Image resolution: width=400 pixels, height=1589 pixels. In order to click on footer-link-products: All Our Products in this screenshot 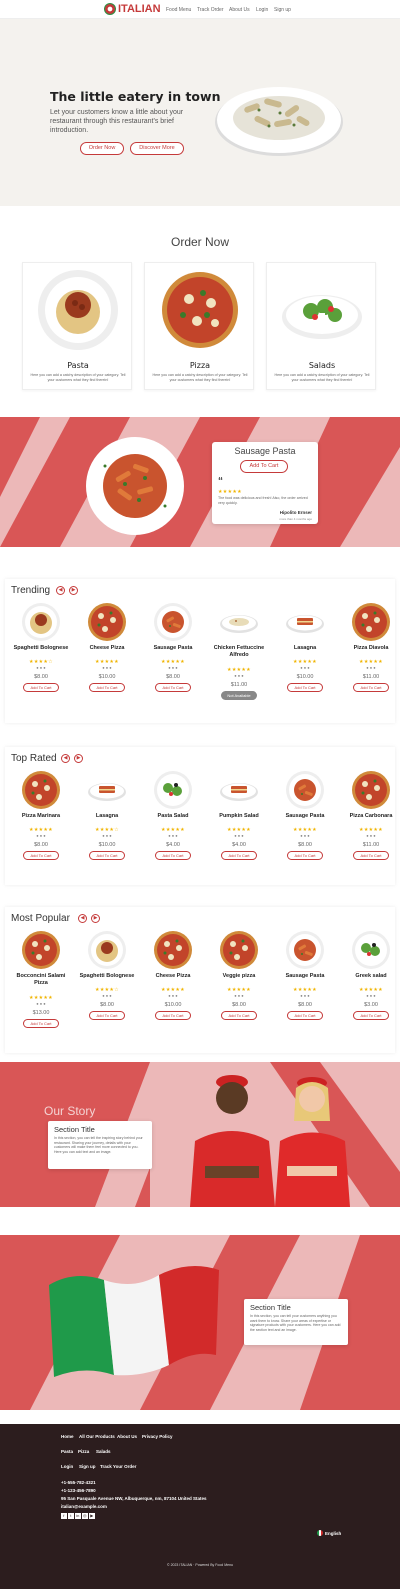, I will do `click(97, 1436)`.